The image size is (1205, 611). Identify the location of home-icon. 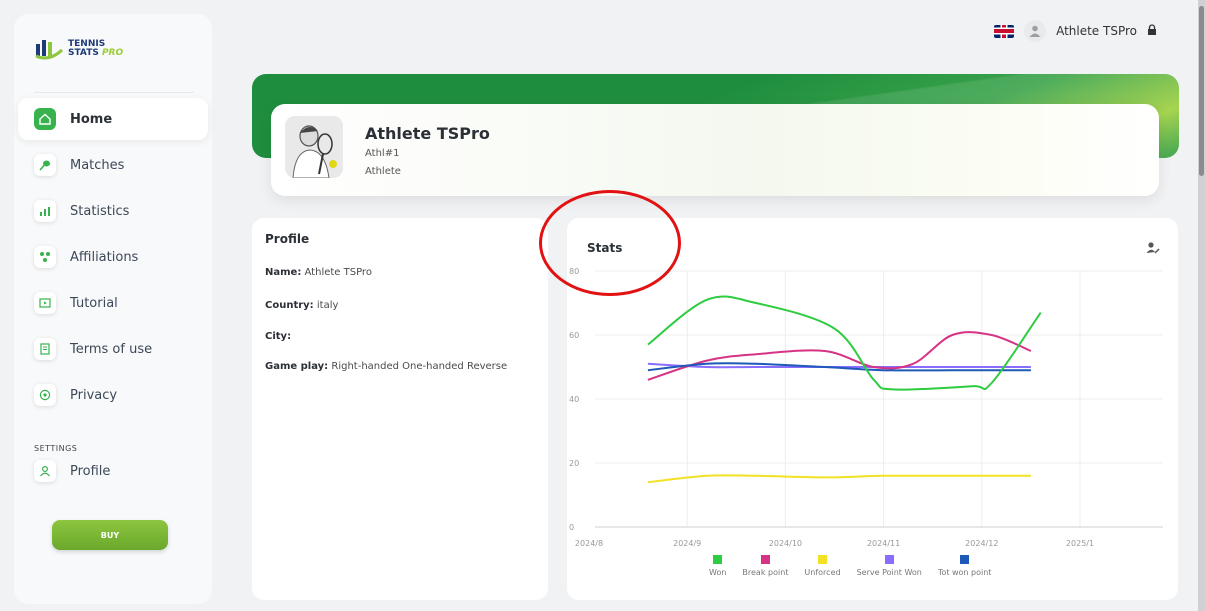
(45, 119).